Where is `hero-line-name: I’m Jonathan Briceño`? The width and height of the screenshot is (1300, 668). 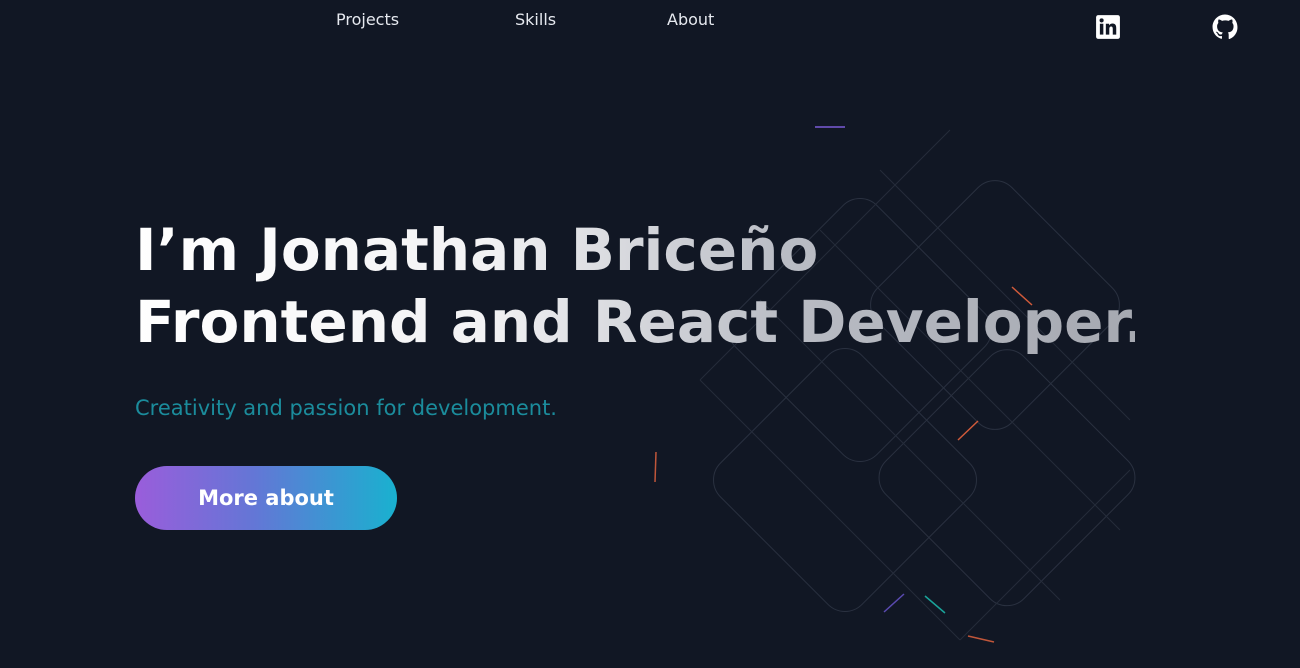 hero-line-name: I’m Jonathan Briceño is located at coordinates (635, 250).